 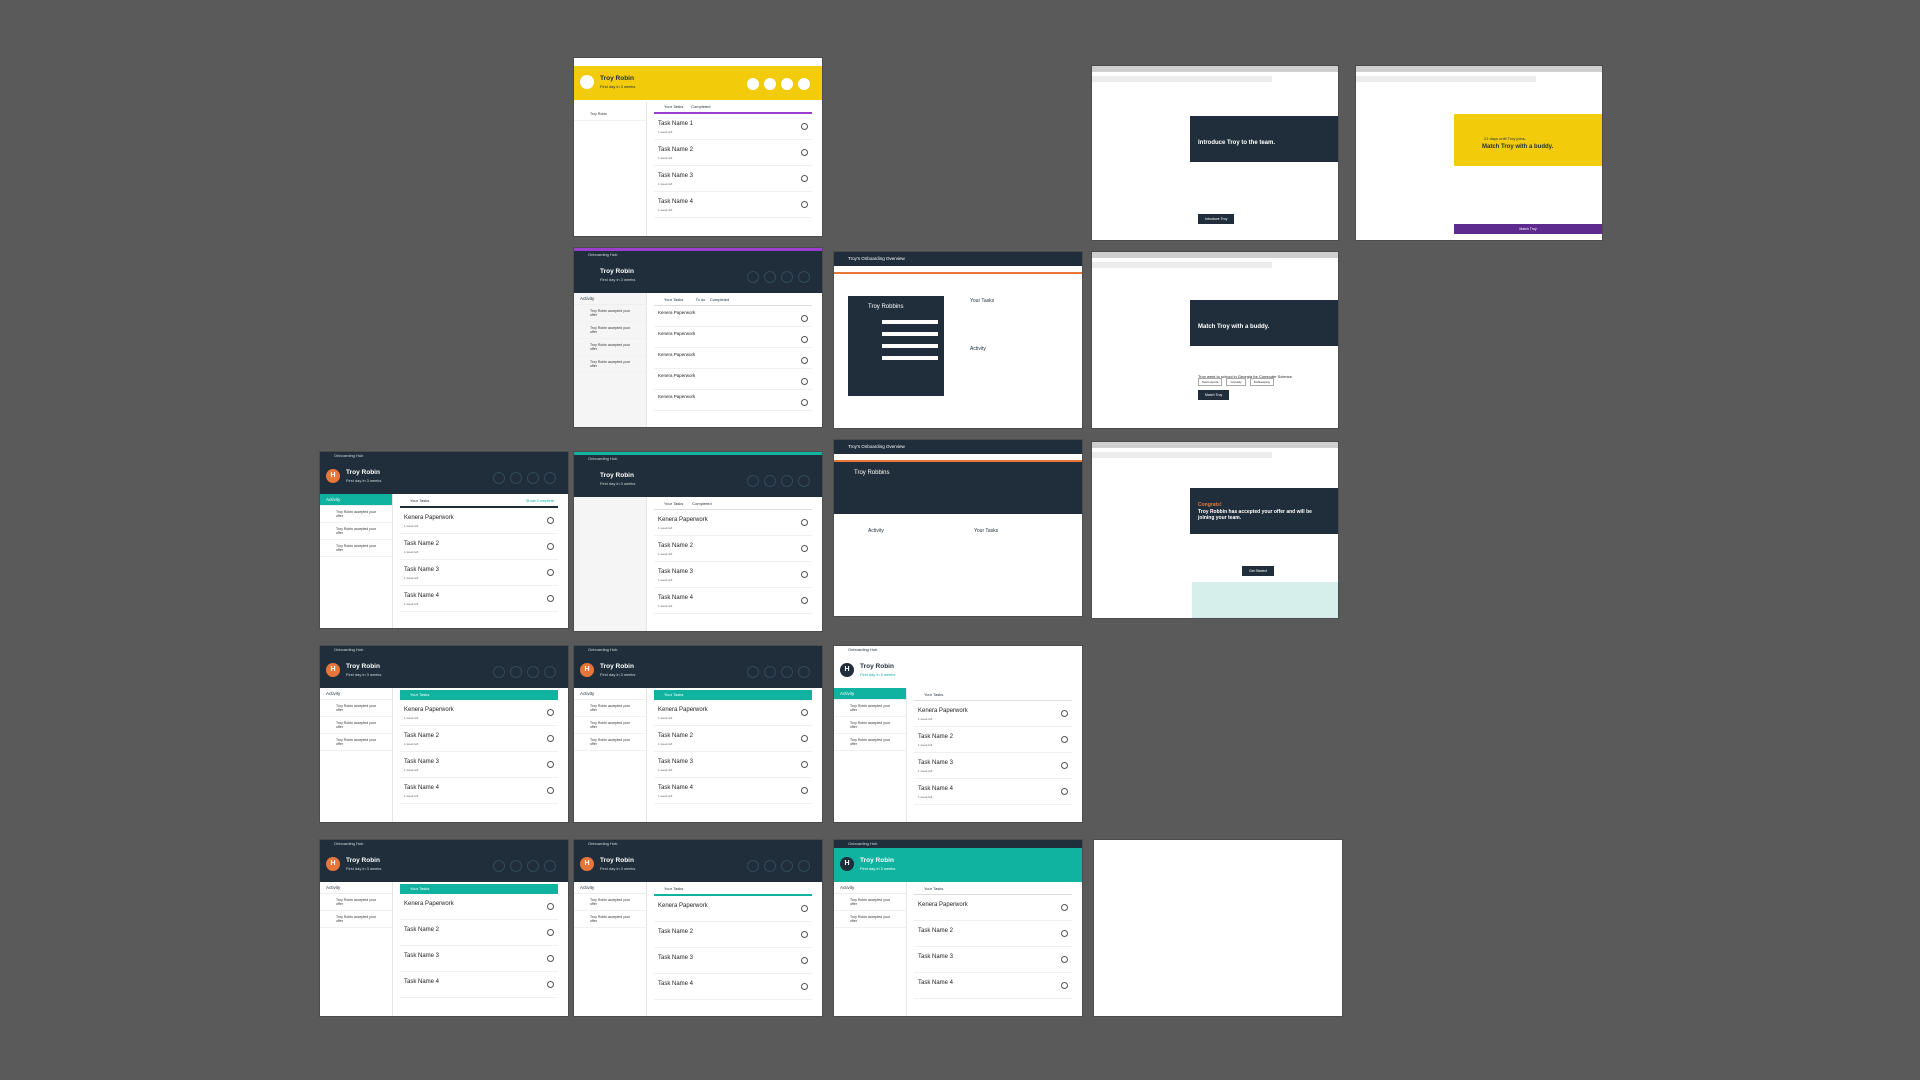 I want to click on tag: Comedy, so click(x=1236, y=382).